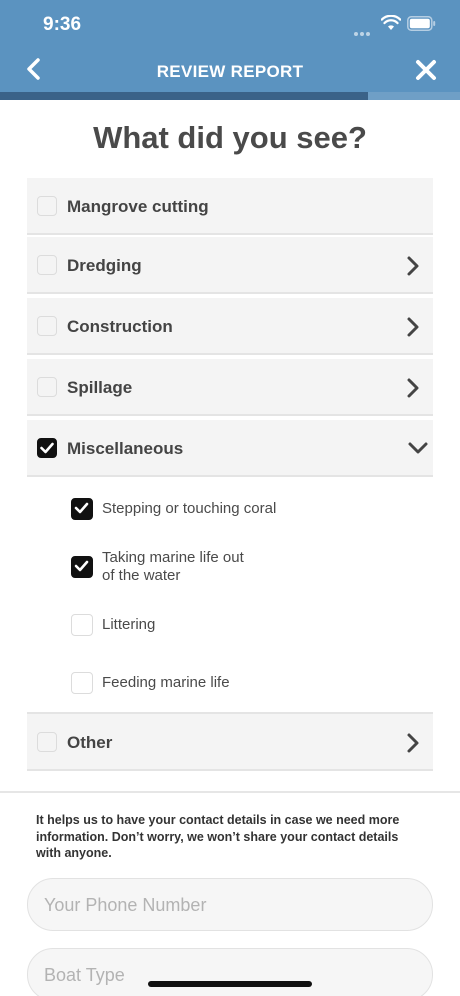 The width and height of the screenshot is (460, 996). Describe the element at coordinates (230, 792) in the screenshot. I see `section-divider` at that location.